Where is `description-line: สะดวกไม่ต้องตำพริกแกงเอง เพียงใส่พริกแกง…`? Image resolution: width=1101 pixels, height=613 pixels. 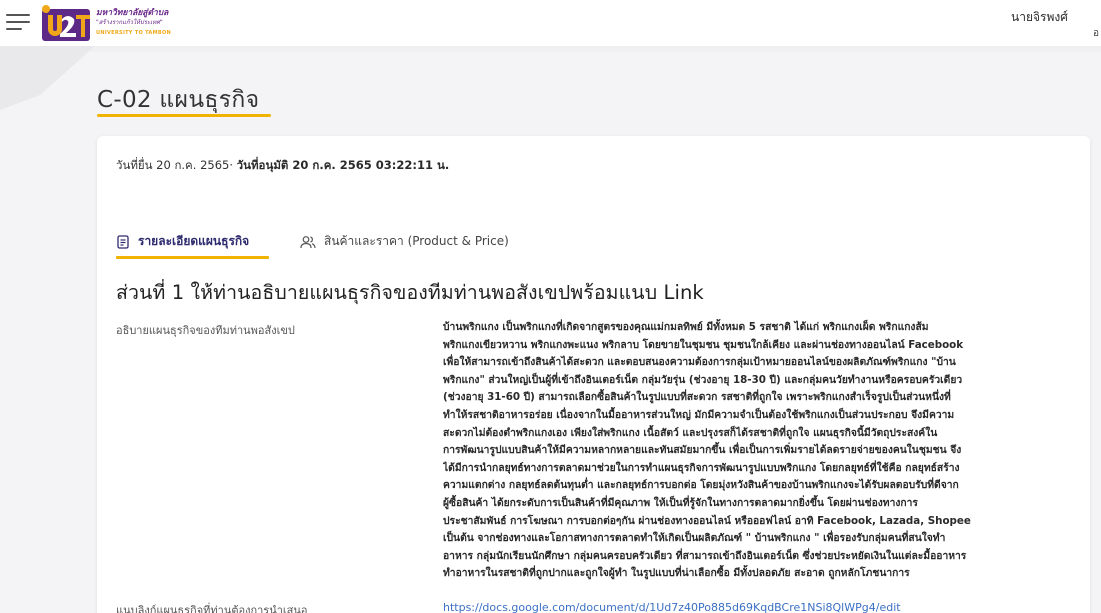
description-line: สะดวกไม่ต้องตำพริกแกงเอง เพียงใส่พริกแกง… is located at coordinates (690, 432).